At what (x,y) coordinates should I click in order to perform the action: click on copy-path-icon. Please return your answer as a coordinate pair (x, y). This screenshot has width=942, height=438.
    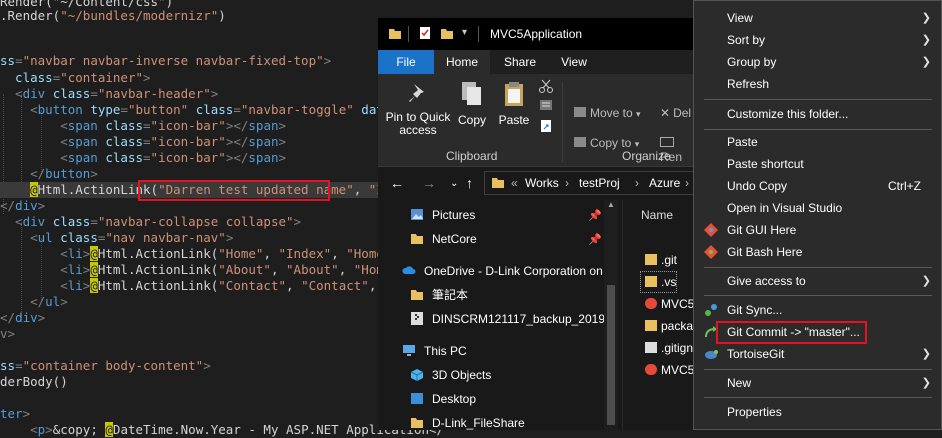
    Looking at the image, I should click on (546, 105).